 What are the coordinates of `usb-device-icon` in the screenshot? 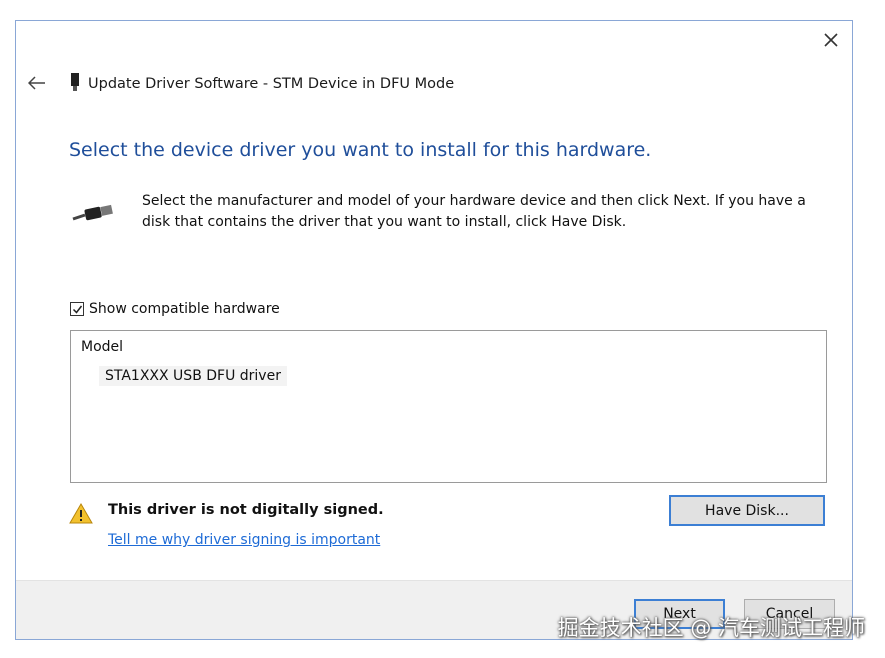 It's located at (75, 84).